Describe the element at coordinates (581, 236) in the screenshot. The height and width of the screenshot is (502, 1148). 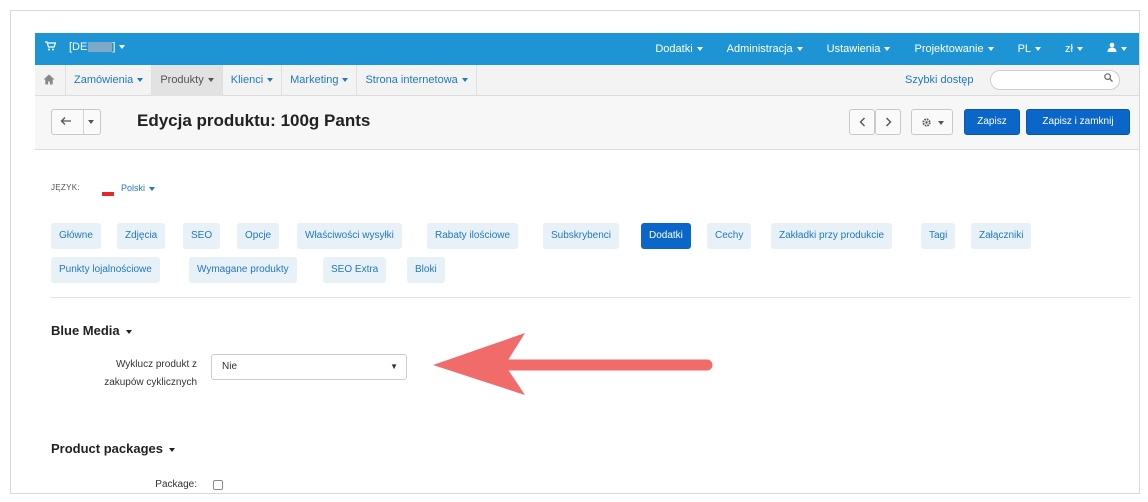
I see `tab-subskrybenci: Subskrybenci` at that location.